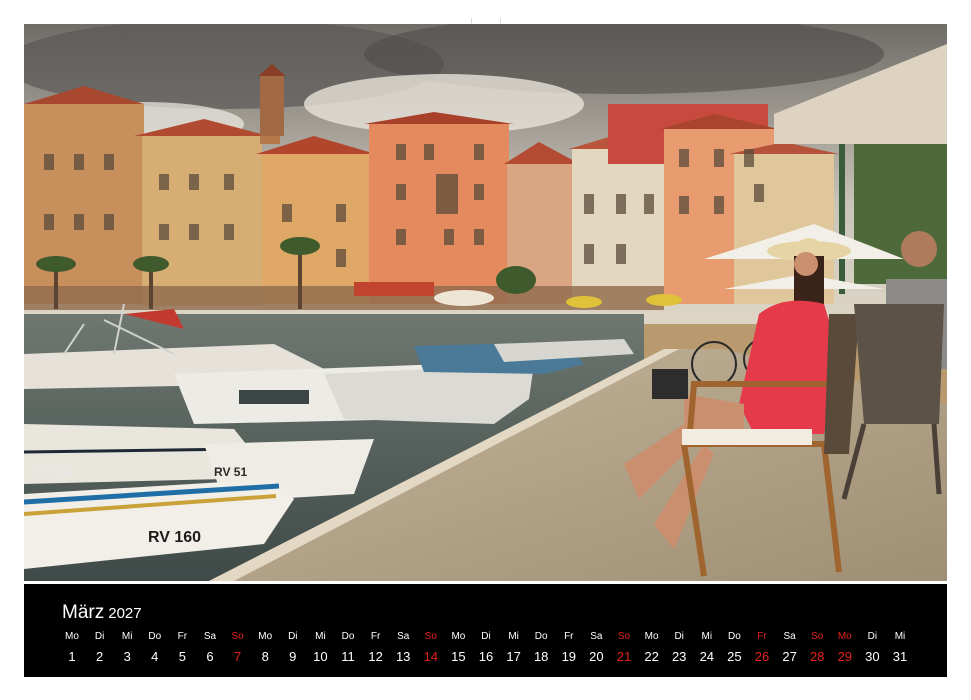 This screenshot has height=700, width=971. What do you see at coordinates (265, 648) in the screenshot?
I see `day-cell: Mo 8` at bounding box center [265, 648].